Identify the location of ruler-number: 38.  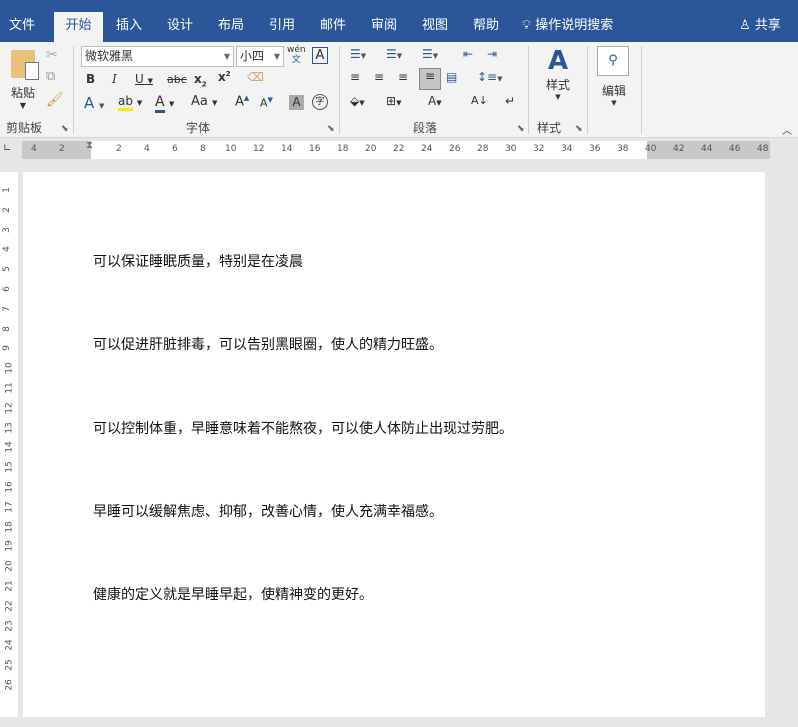
(623, 149).